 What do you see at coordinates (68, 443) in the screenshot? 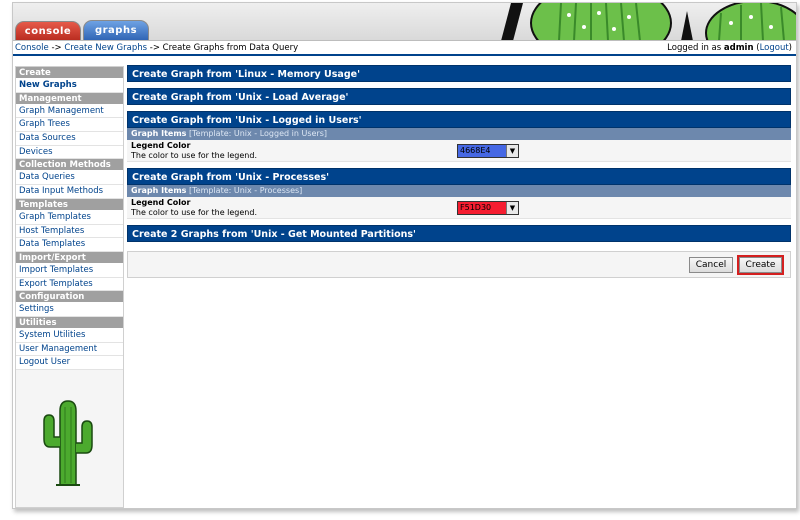
I see `cactus-logo-icon` at bounding box center [68, 443].